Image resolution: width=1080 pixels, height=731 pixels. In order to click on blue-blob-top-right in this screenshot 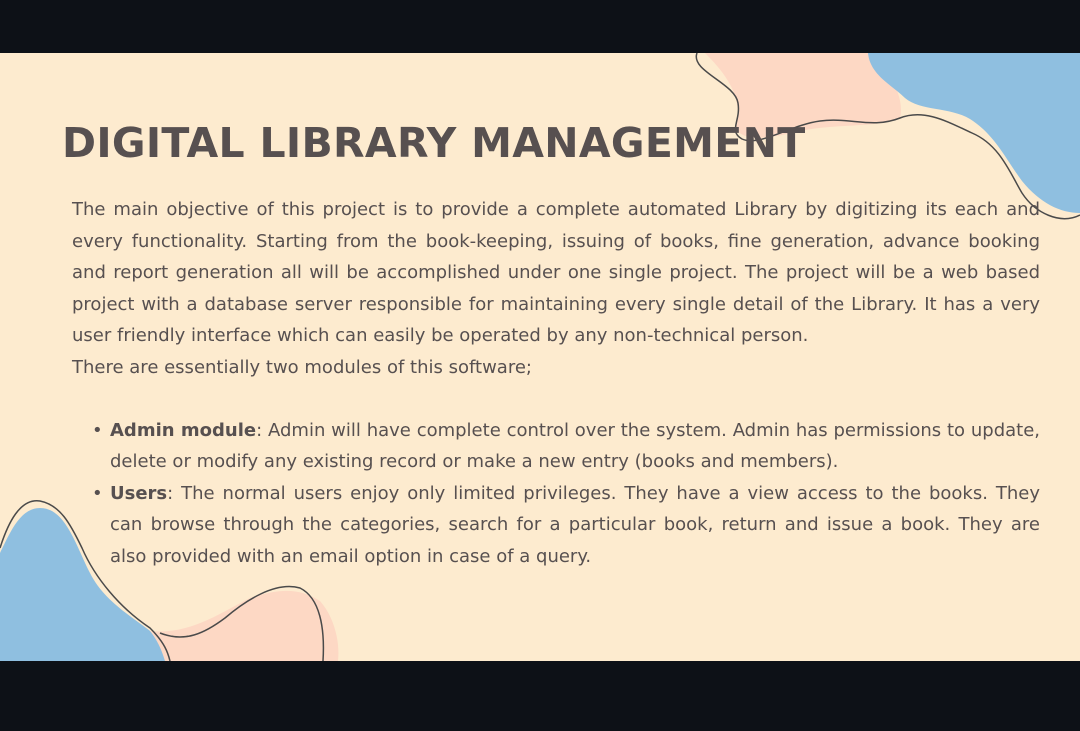, I will do `click(974, 133)`.